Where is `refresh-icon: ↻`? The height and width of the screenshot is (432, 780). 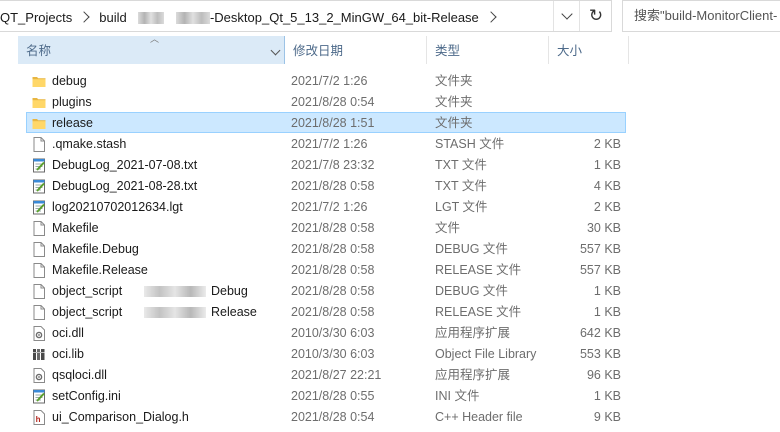
refresh-icon: ↻ is located at coordinates (596, 15).